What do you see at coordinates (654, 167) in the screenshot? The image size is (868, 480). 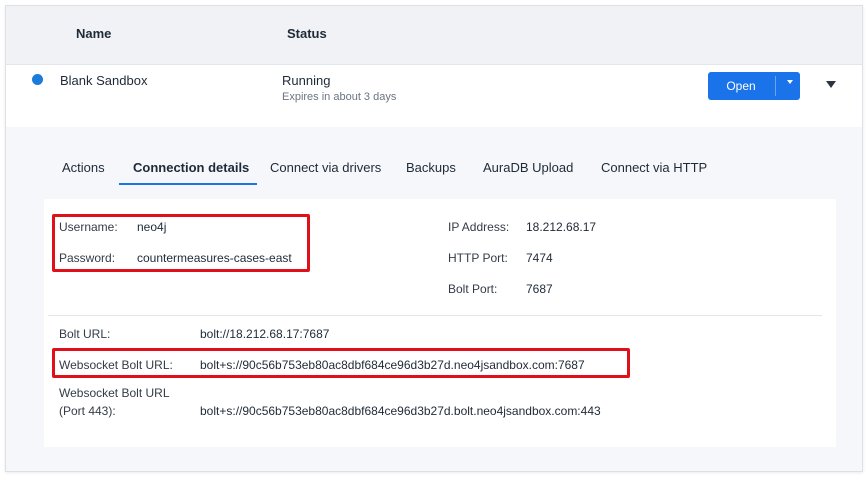 I see `tab-connect-via-http: Connect via HTTP` at bounding box center [654, 167].